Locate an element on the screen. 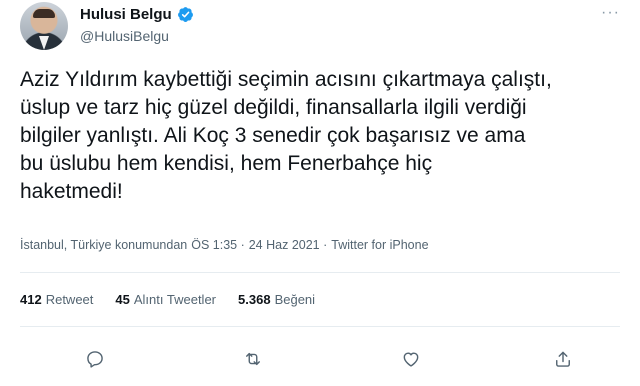 This screenshot has width=640, height=386. reply-icon is located at coordinates (95, 359).